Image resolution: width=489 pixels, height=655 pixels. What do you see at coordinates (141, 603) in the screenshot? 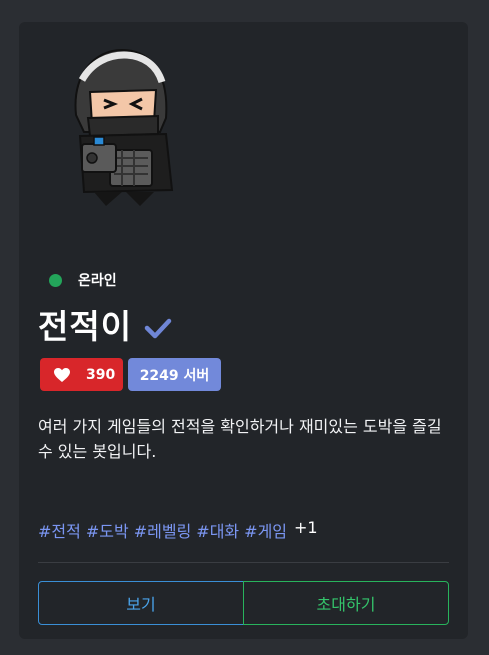
I see `view-button: 보기` at bounding box center [141, 603].